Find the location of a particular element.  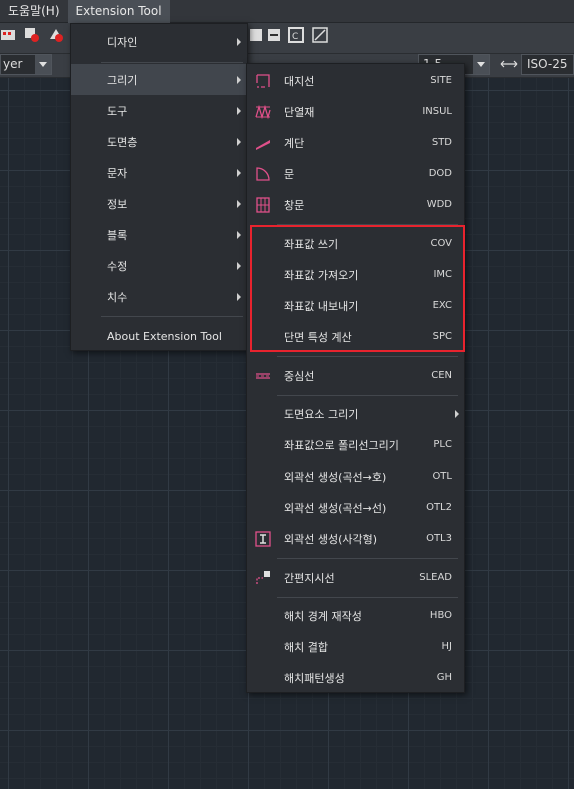

shortcut-label: PLC is located at coordinates (442, 444).